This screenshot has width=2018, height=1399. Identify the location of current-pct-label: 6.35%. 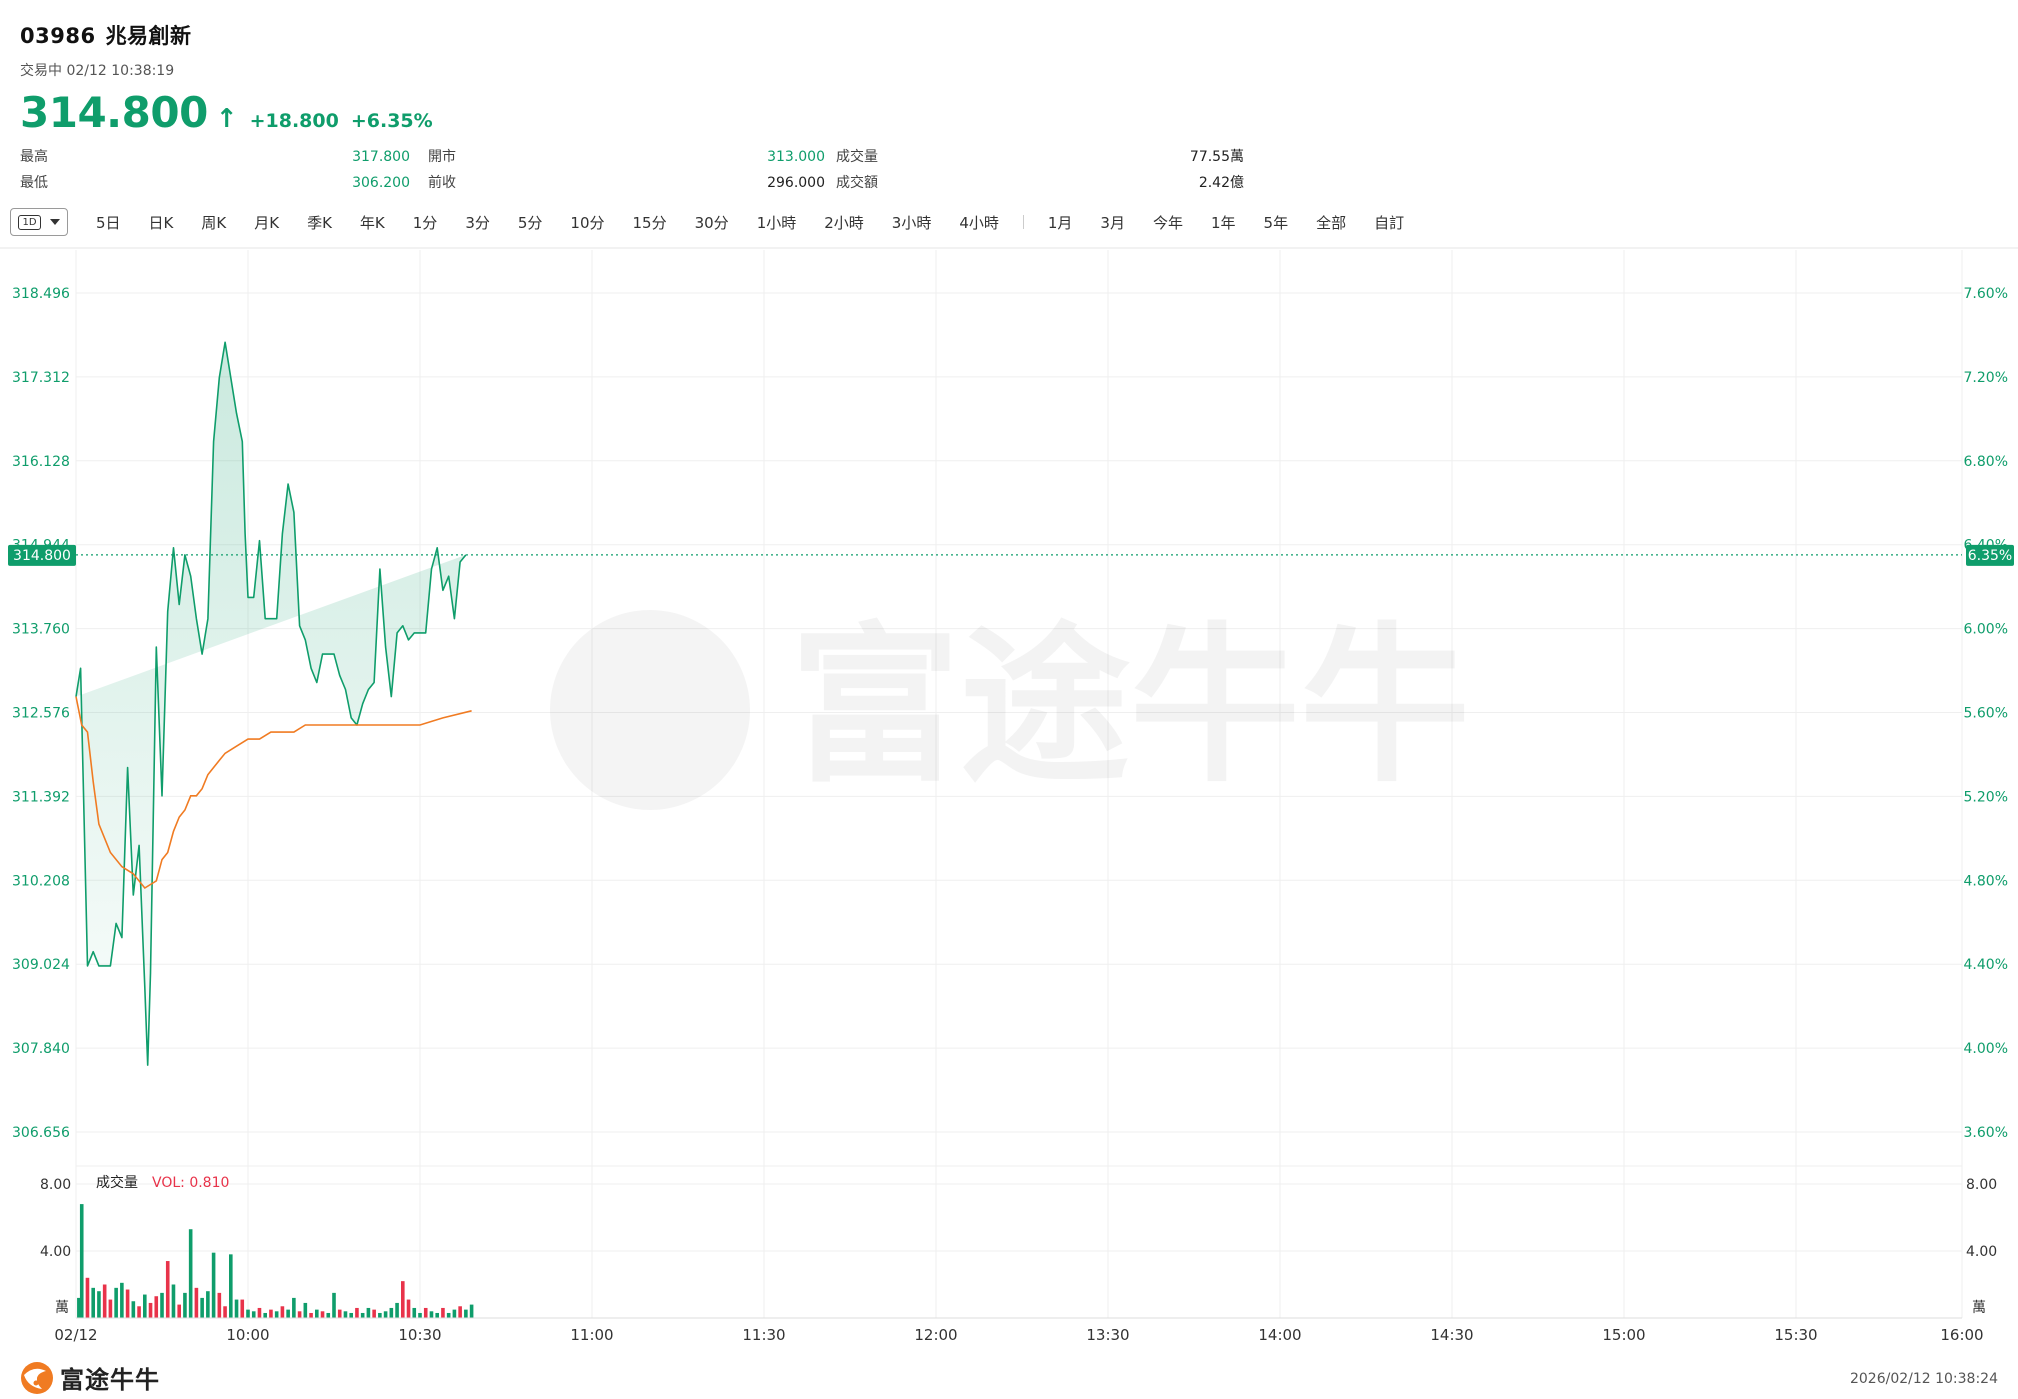
(1990, 556).